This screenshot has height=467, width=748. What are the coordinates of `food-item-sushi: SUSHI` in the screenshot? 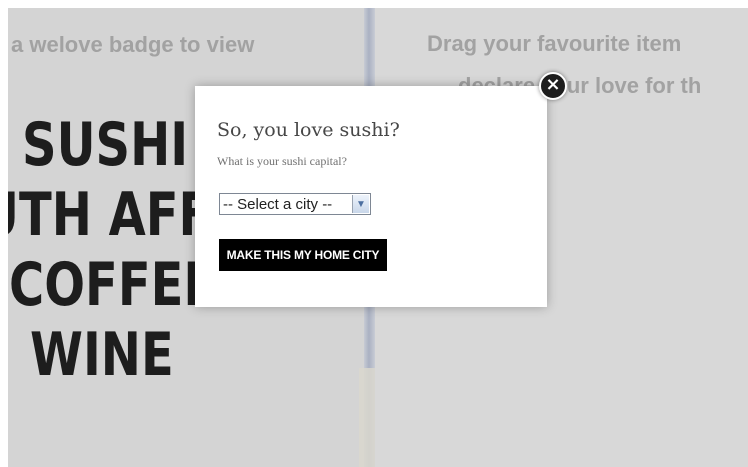 It's located at (105, 145).